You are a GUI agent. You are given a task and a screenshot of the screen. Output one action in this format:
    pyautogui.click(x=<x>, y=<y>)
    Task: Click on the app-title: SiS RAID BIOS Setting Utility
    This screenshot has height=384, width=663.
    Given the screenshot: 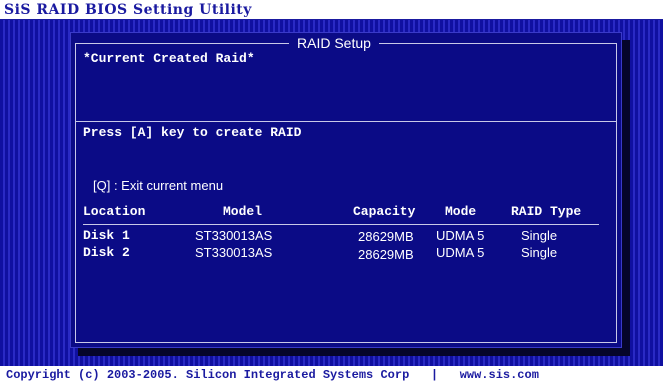 What is the action you would take?
    pyautogui.click(x=128, y=10)
    